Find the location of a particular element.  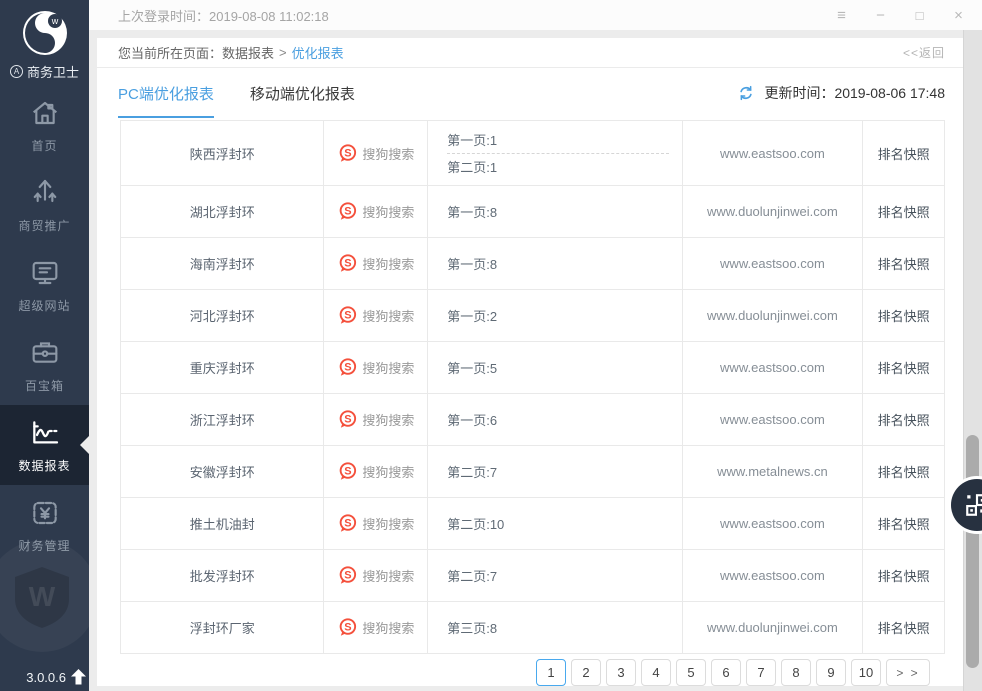

sidebar-item-home: 首页 is located at coordinates (44, 125).